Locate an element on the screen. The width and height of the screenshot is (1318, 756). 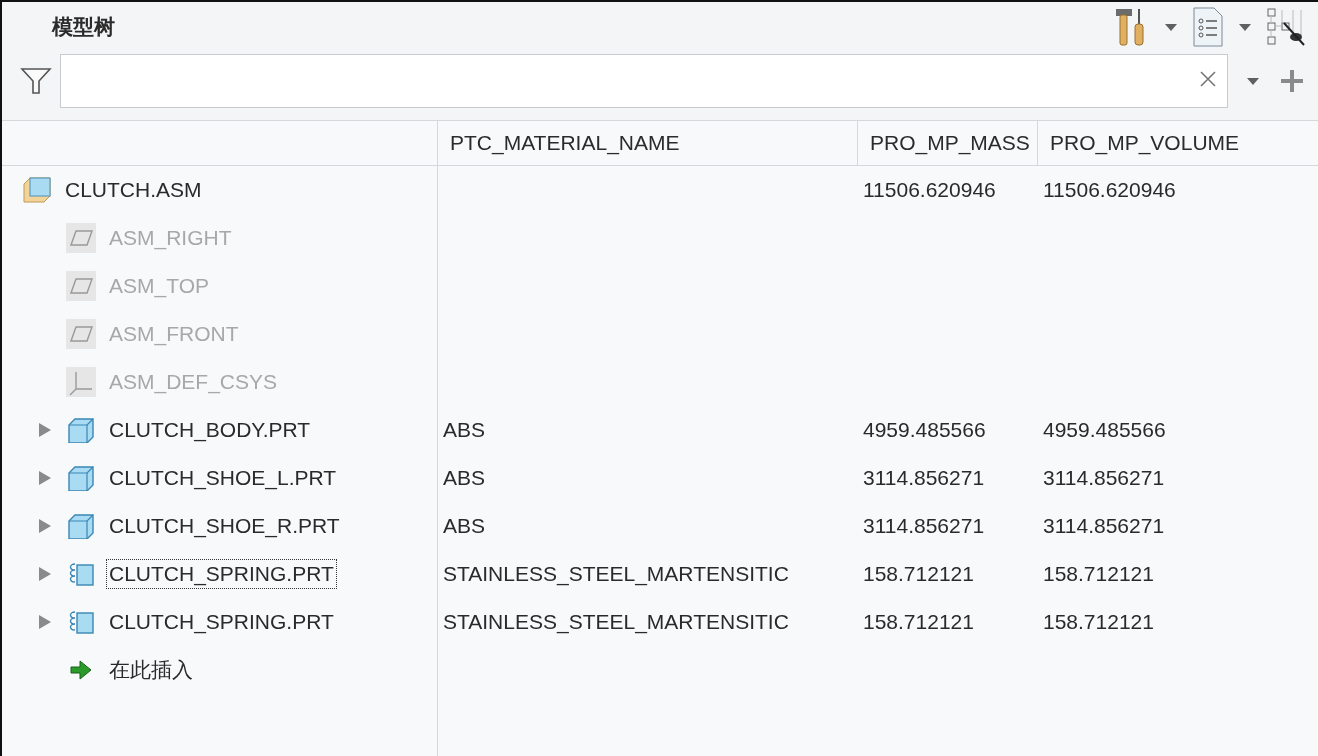
list-settings-icon is located at coordinates (1208, 27).